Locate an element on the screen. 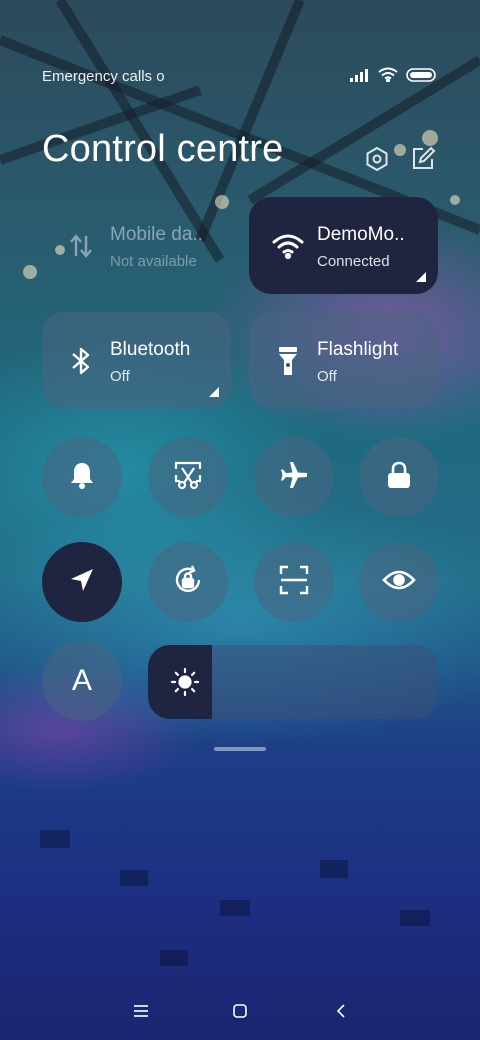 The image size is (480, 1040). menu-icon is located at coordinates (141, 1011).